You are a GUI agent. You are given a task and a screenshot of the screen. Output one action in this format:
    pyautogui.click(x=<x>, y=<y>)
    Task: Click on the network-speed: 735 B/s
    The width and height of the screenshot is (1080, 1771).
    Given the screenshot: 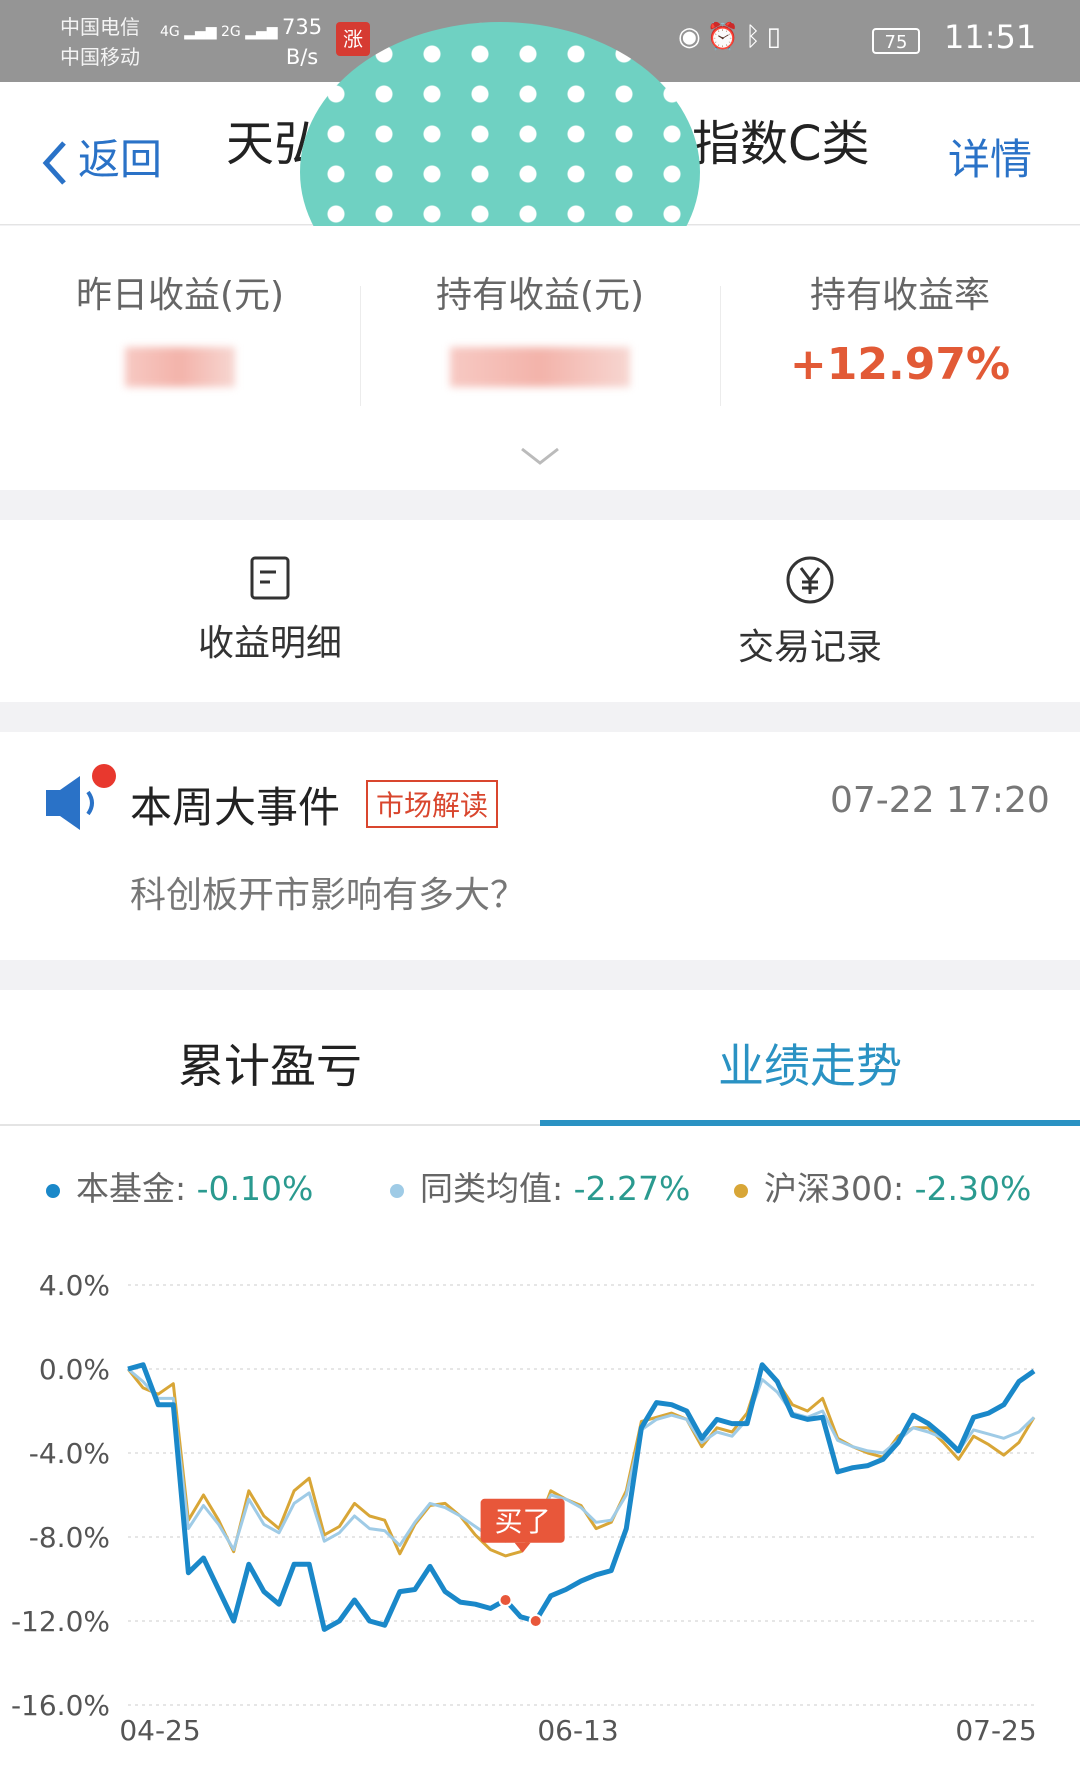 What is the action you would take?
    pyautogui.click(x=302, y=42)
    